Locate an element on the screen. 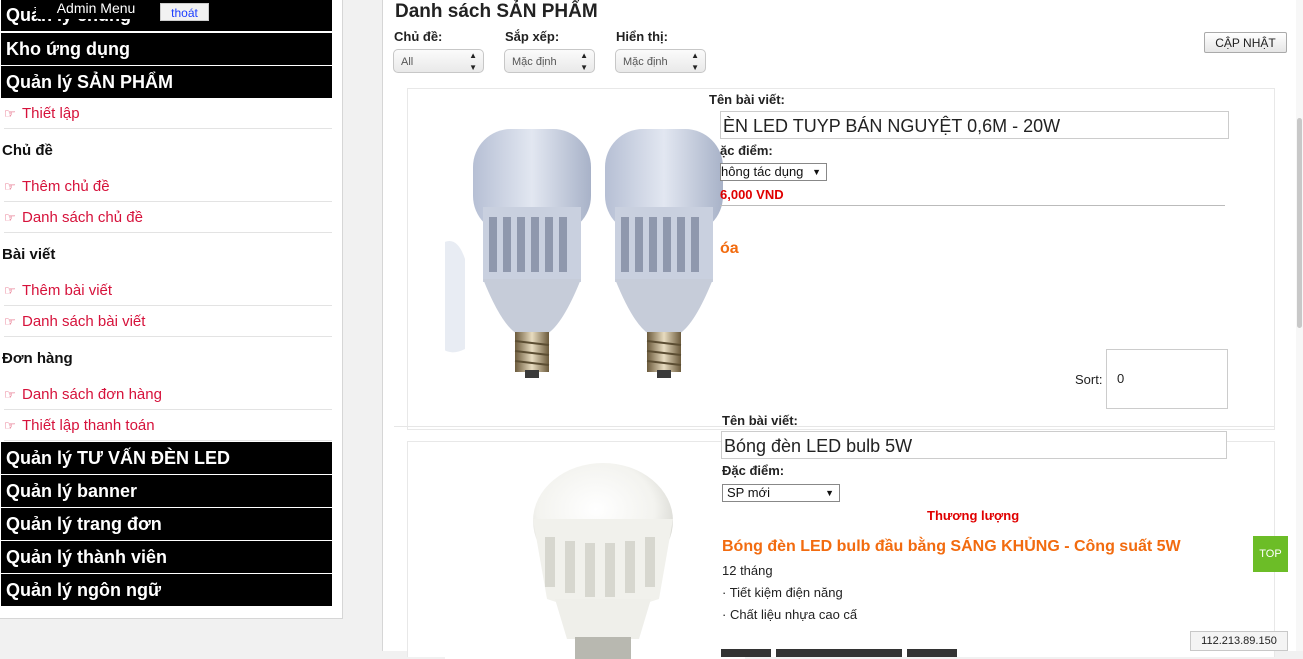 This screenshot has height=659, width=1303. card-separator is located at coordinates (834, 426).